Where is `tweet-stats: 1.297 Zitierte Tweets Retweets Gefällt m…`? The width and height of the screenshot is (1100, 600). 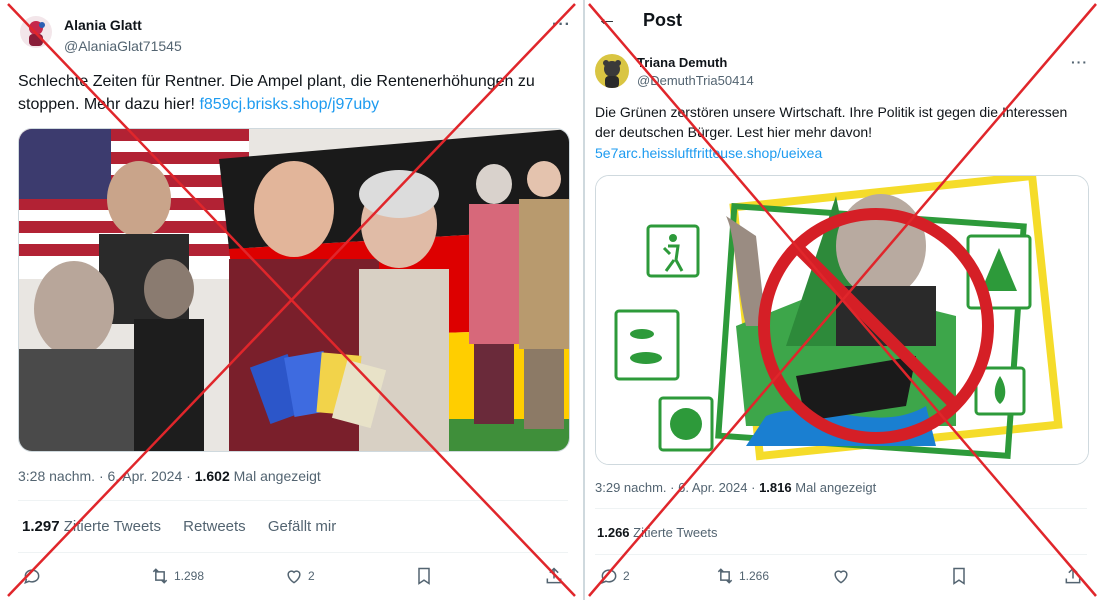 tweet-stats: 1.297 Zitierte Tweets Retweets Gefällt m… is located at coordinates (188, 526).